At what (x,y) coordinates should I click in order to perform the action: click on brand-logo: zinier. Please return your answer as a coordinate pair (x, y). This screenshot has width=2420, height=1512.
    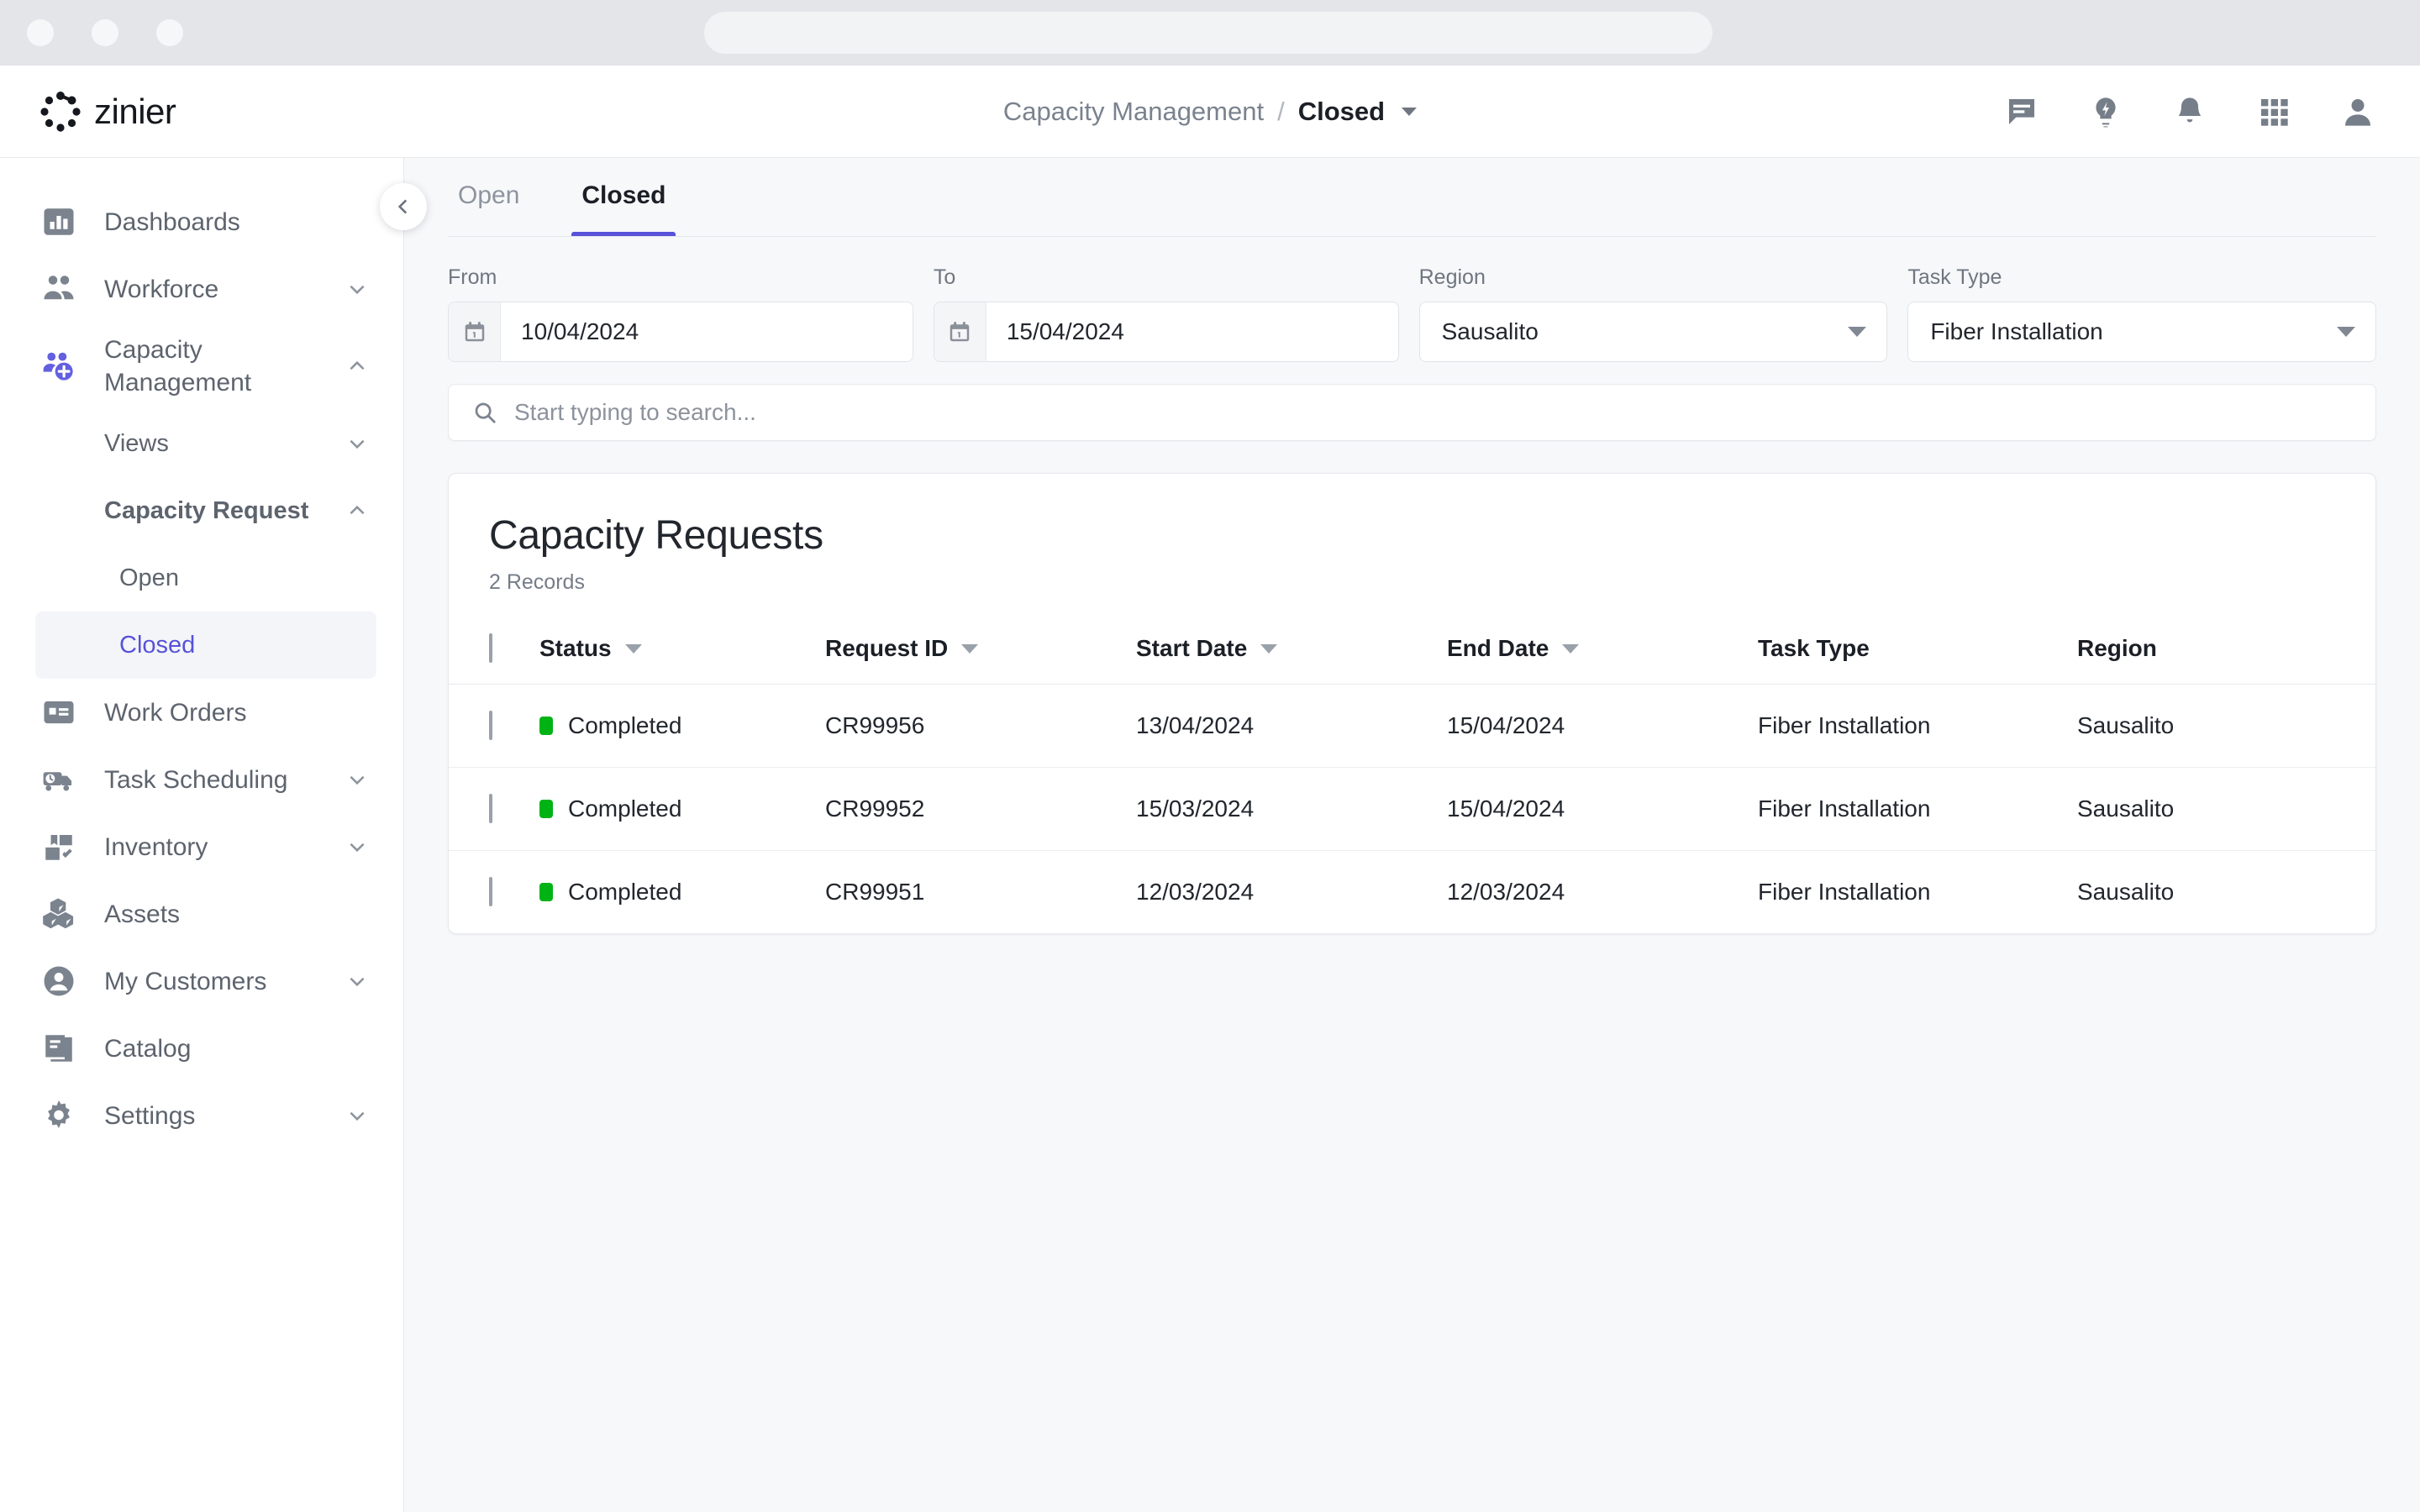
    Looking at the image, I should click on (107, 112).